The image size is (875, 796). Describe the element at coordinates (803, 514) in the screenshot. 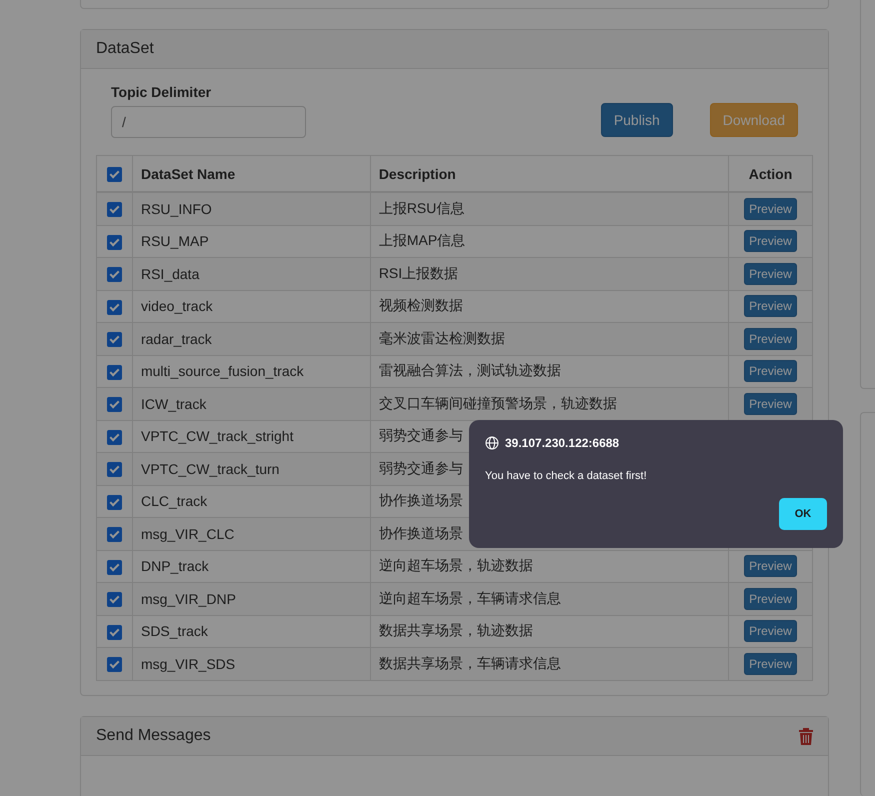

I see `ok-button: OK` at that location.